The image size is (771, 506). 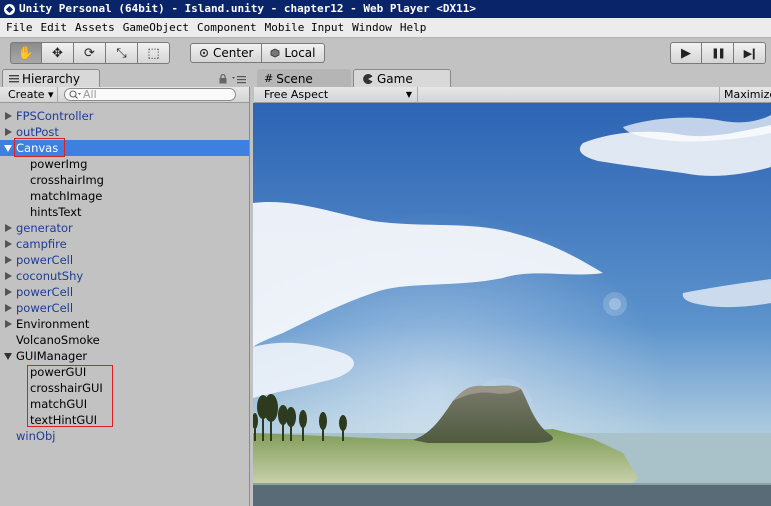 I want to click on rotate-icon: ⟳, so click(x=89, y=53).